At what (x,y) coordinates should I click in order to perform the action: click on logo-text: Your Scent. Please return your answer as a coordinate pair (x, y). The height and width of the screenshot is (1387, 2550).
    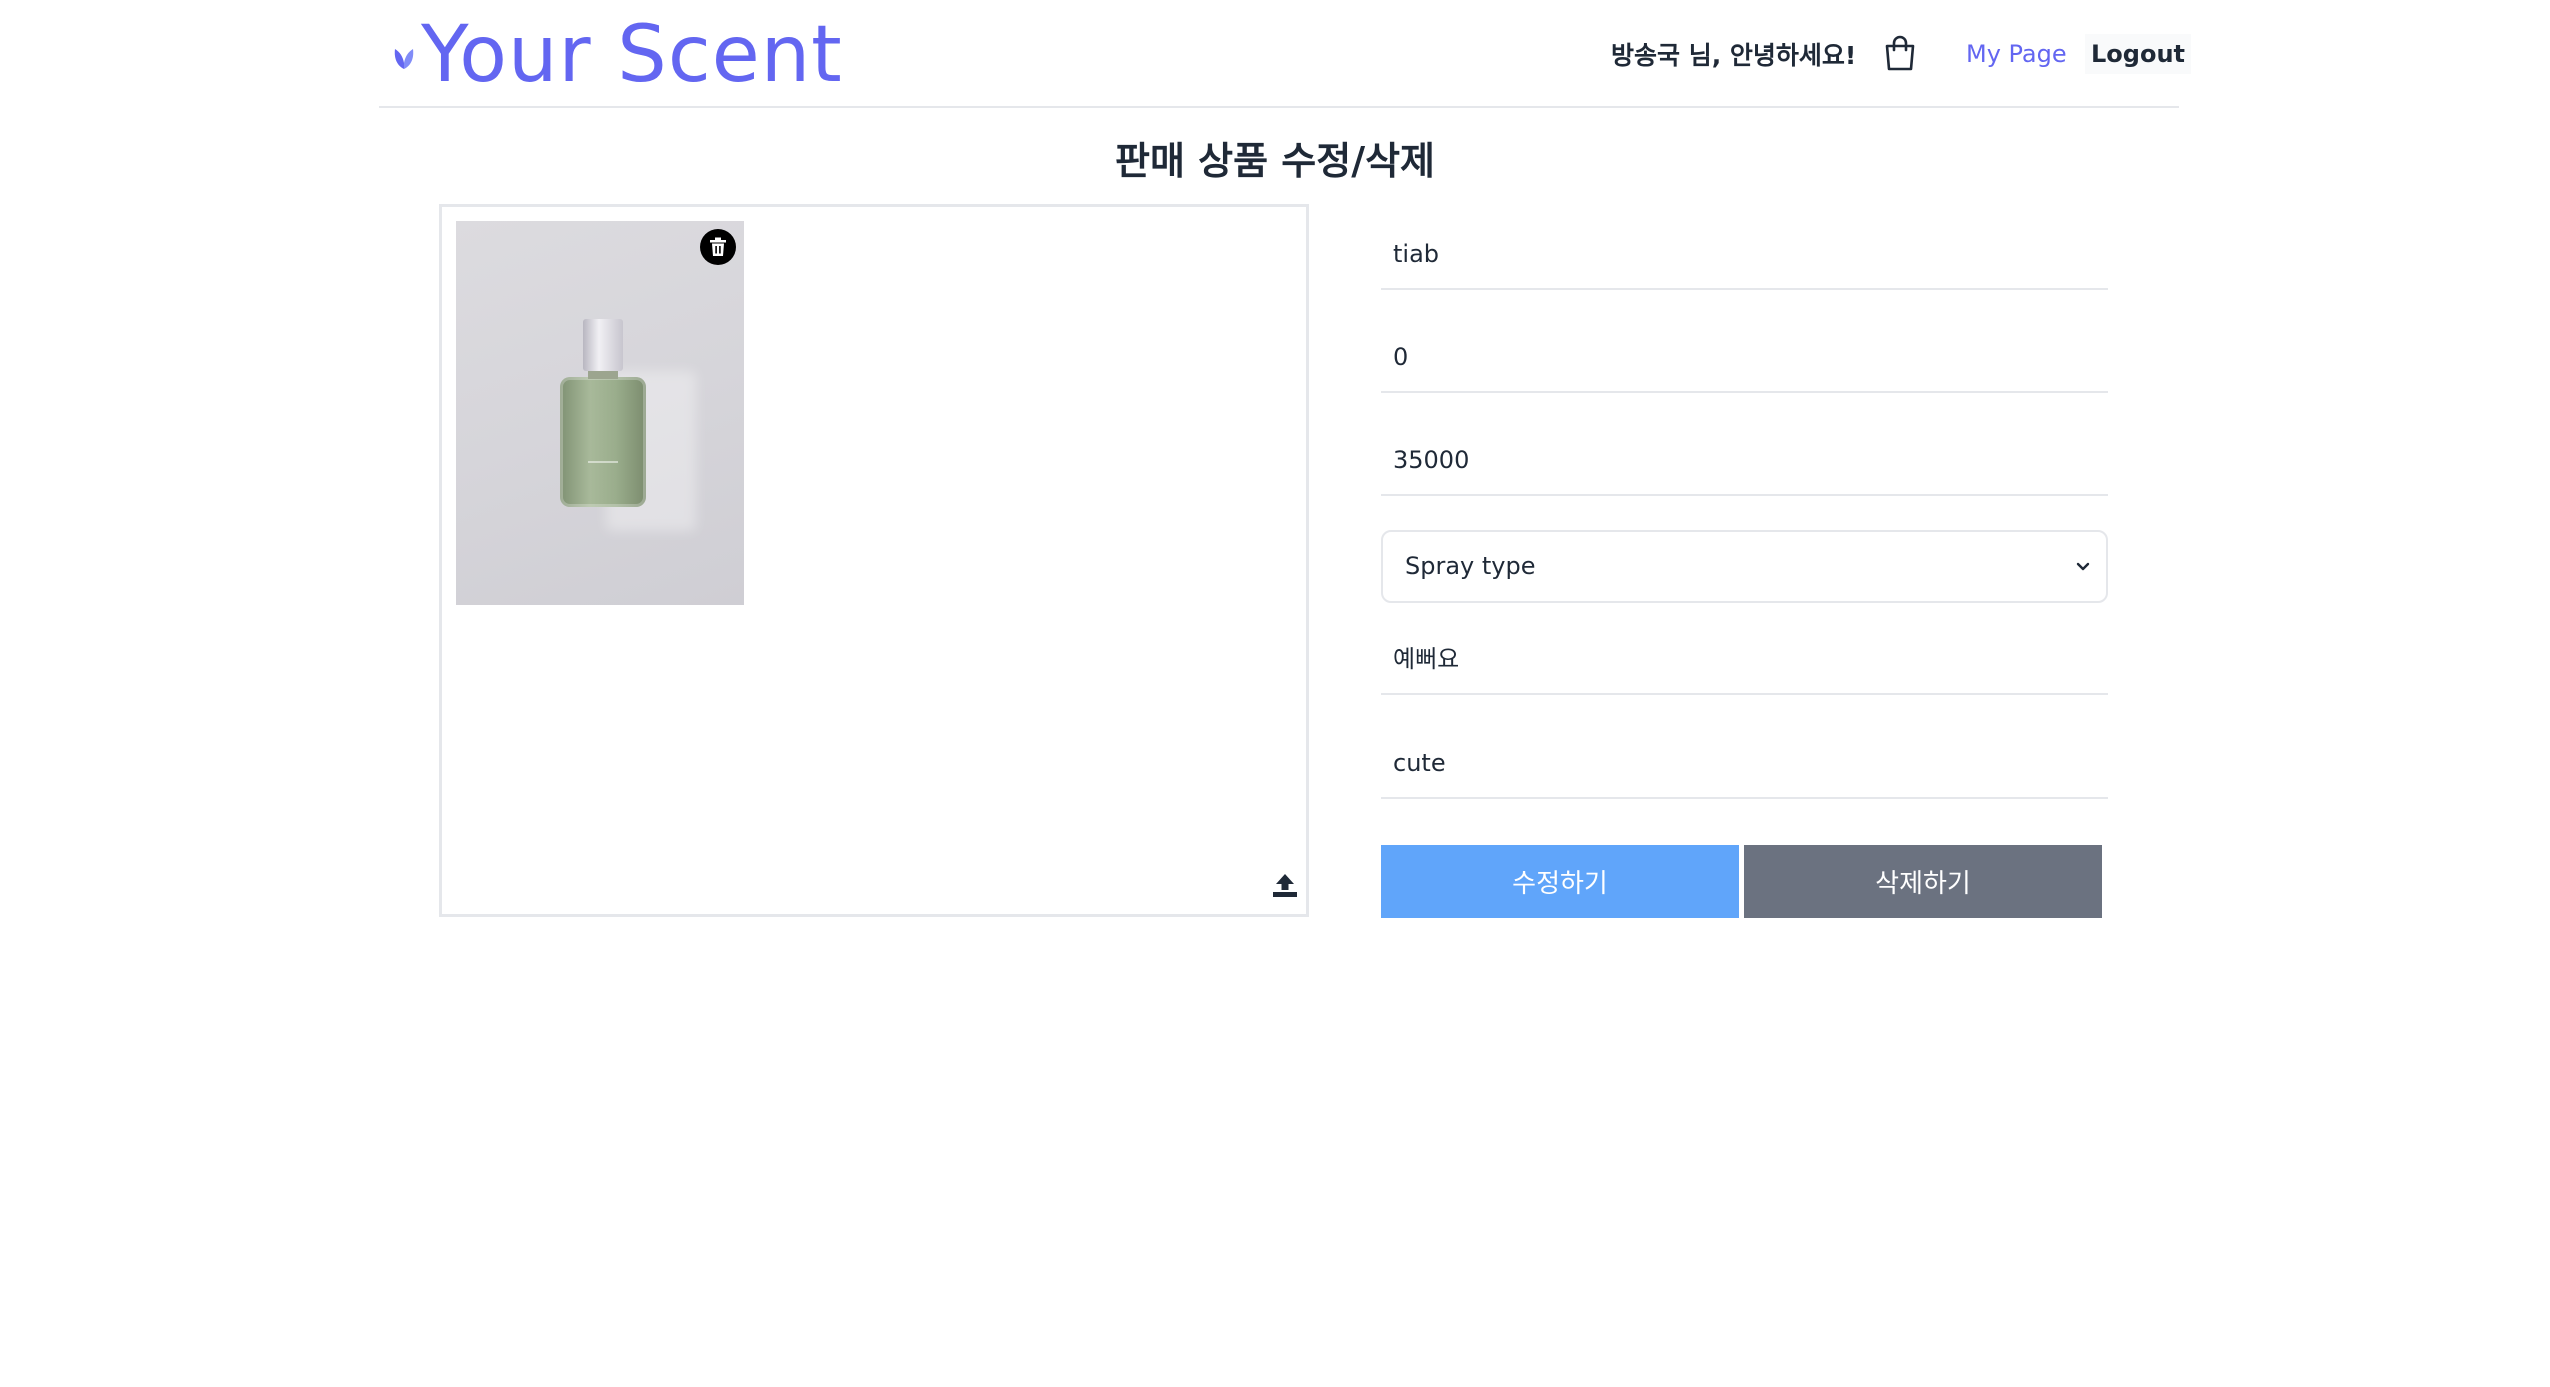
    Looking at the image, I should click on (632, 55).